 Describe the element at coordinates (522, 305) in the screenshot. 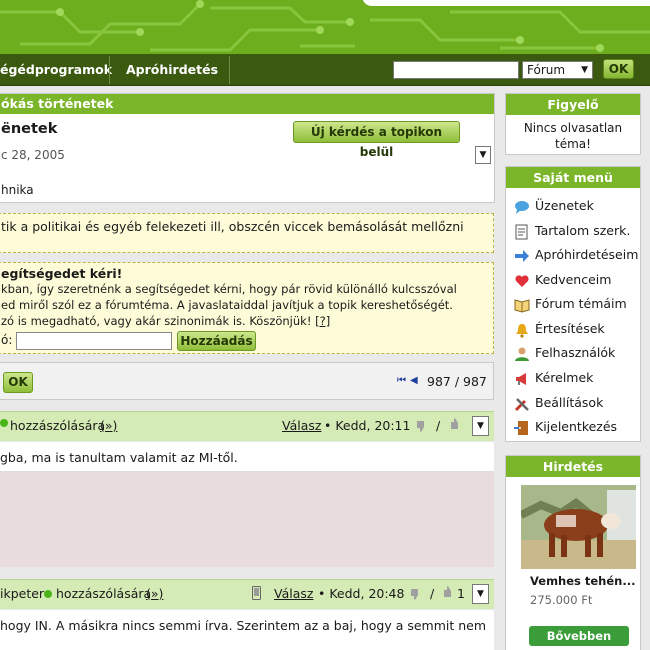

I see `book-icon` at that location.